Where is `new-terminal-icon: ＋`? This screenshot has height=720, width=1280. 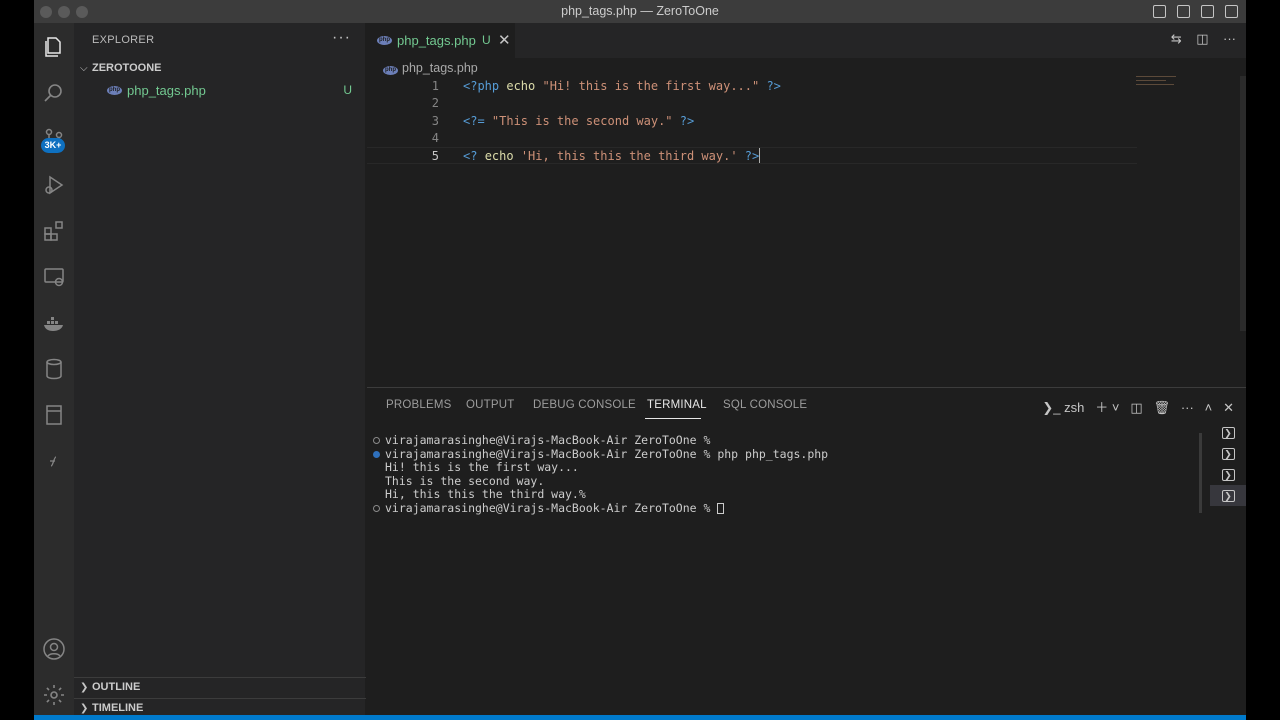 new-terminal-icon: ＋ is located at coordinates (1101, 407).